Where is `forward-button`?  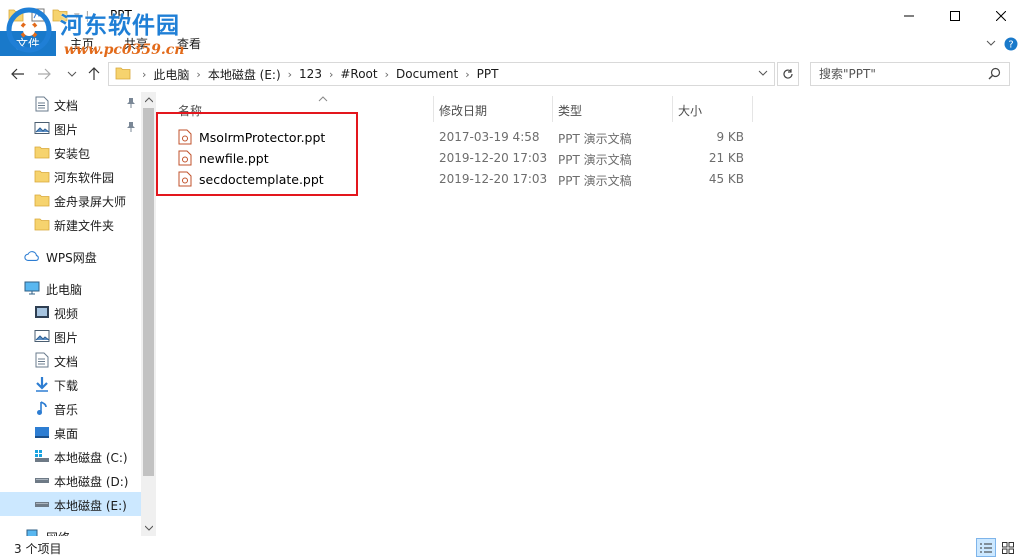 forward-button is located at coordinates (44, 74).